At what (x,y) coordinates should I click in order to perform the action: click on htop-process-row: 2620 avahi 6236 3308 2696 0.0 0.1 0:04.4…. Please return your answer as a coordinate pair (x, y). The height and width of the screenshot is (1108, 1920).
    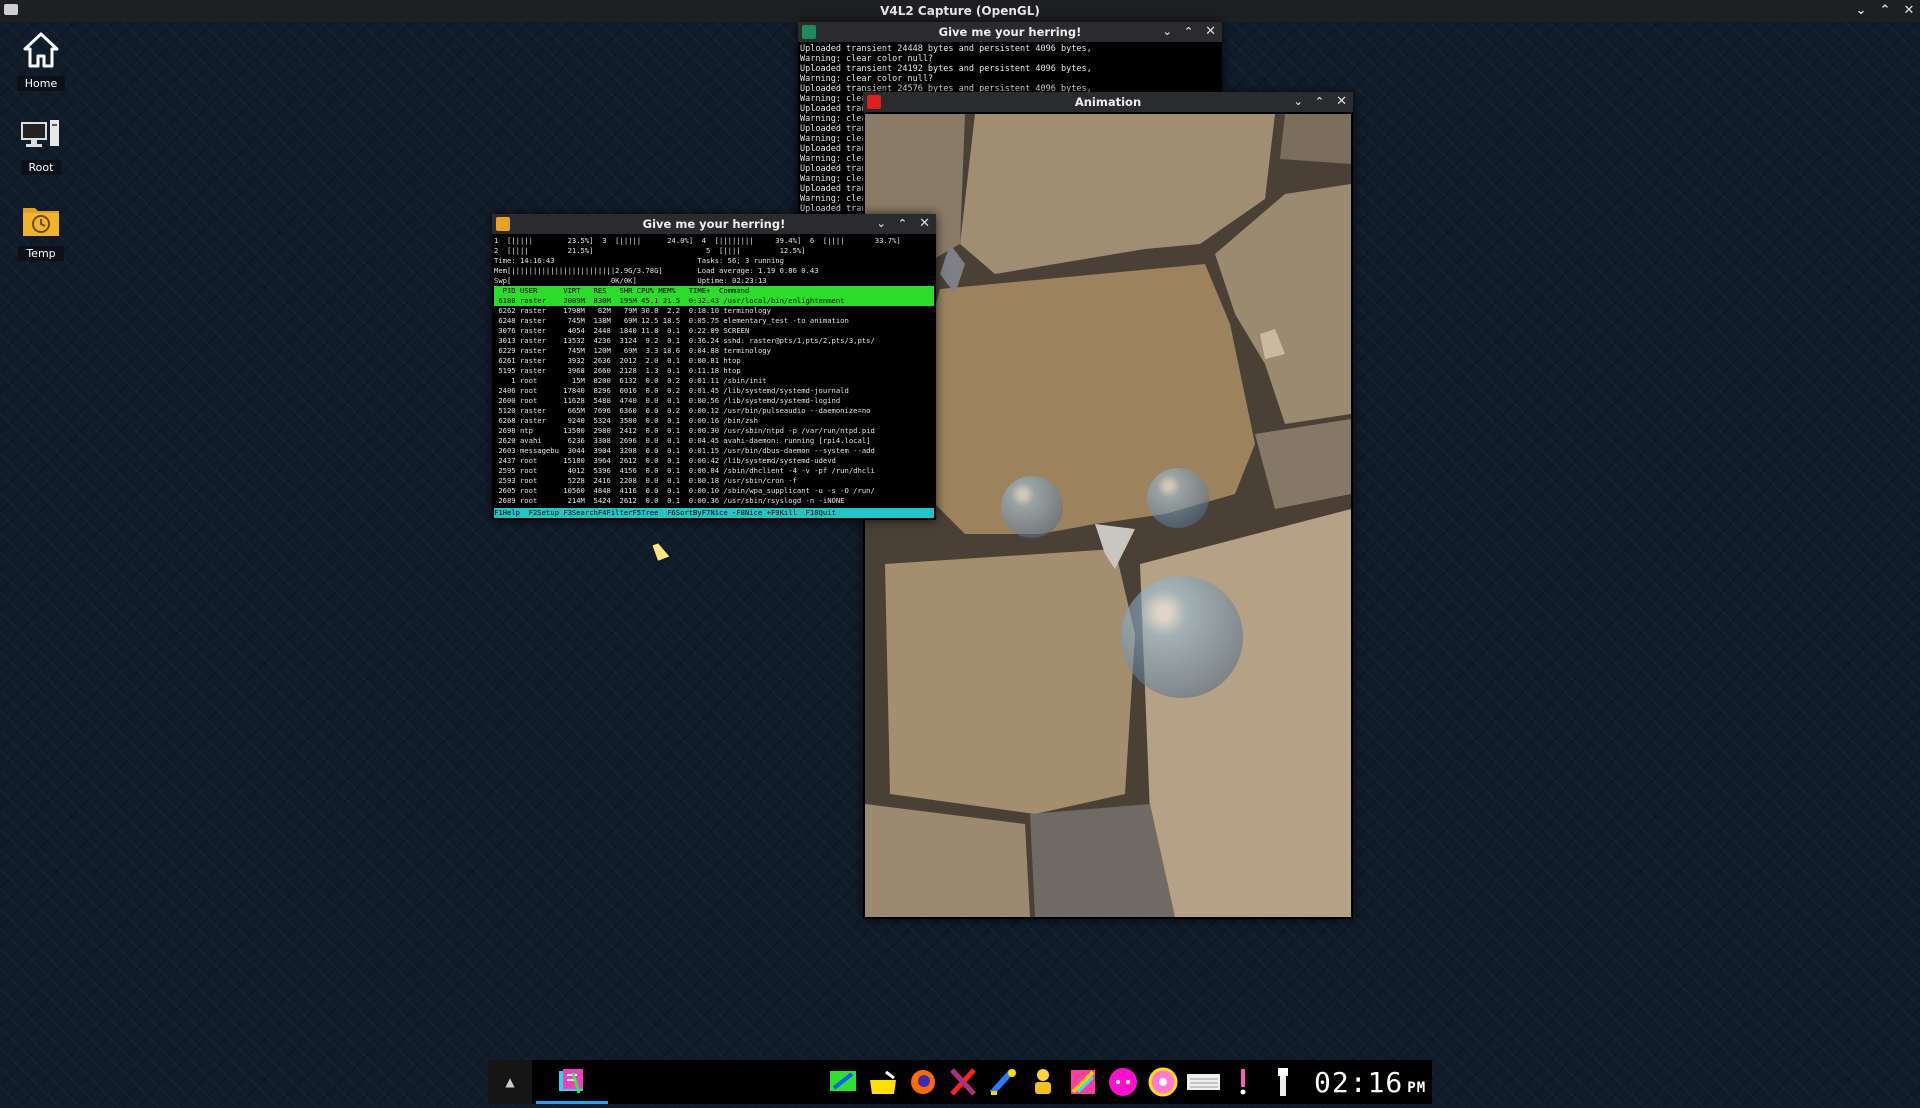
    Looking at the image, I should click on (714, 441).